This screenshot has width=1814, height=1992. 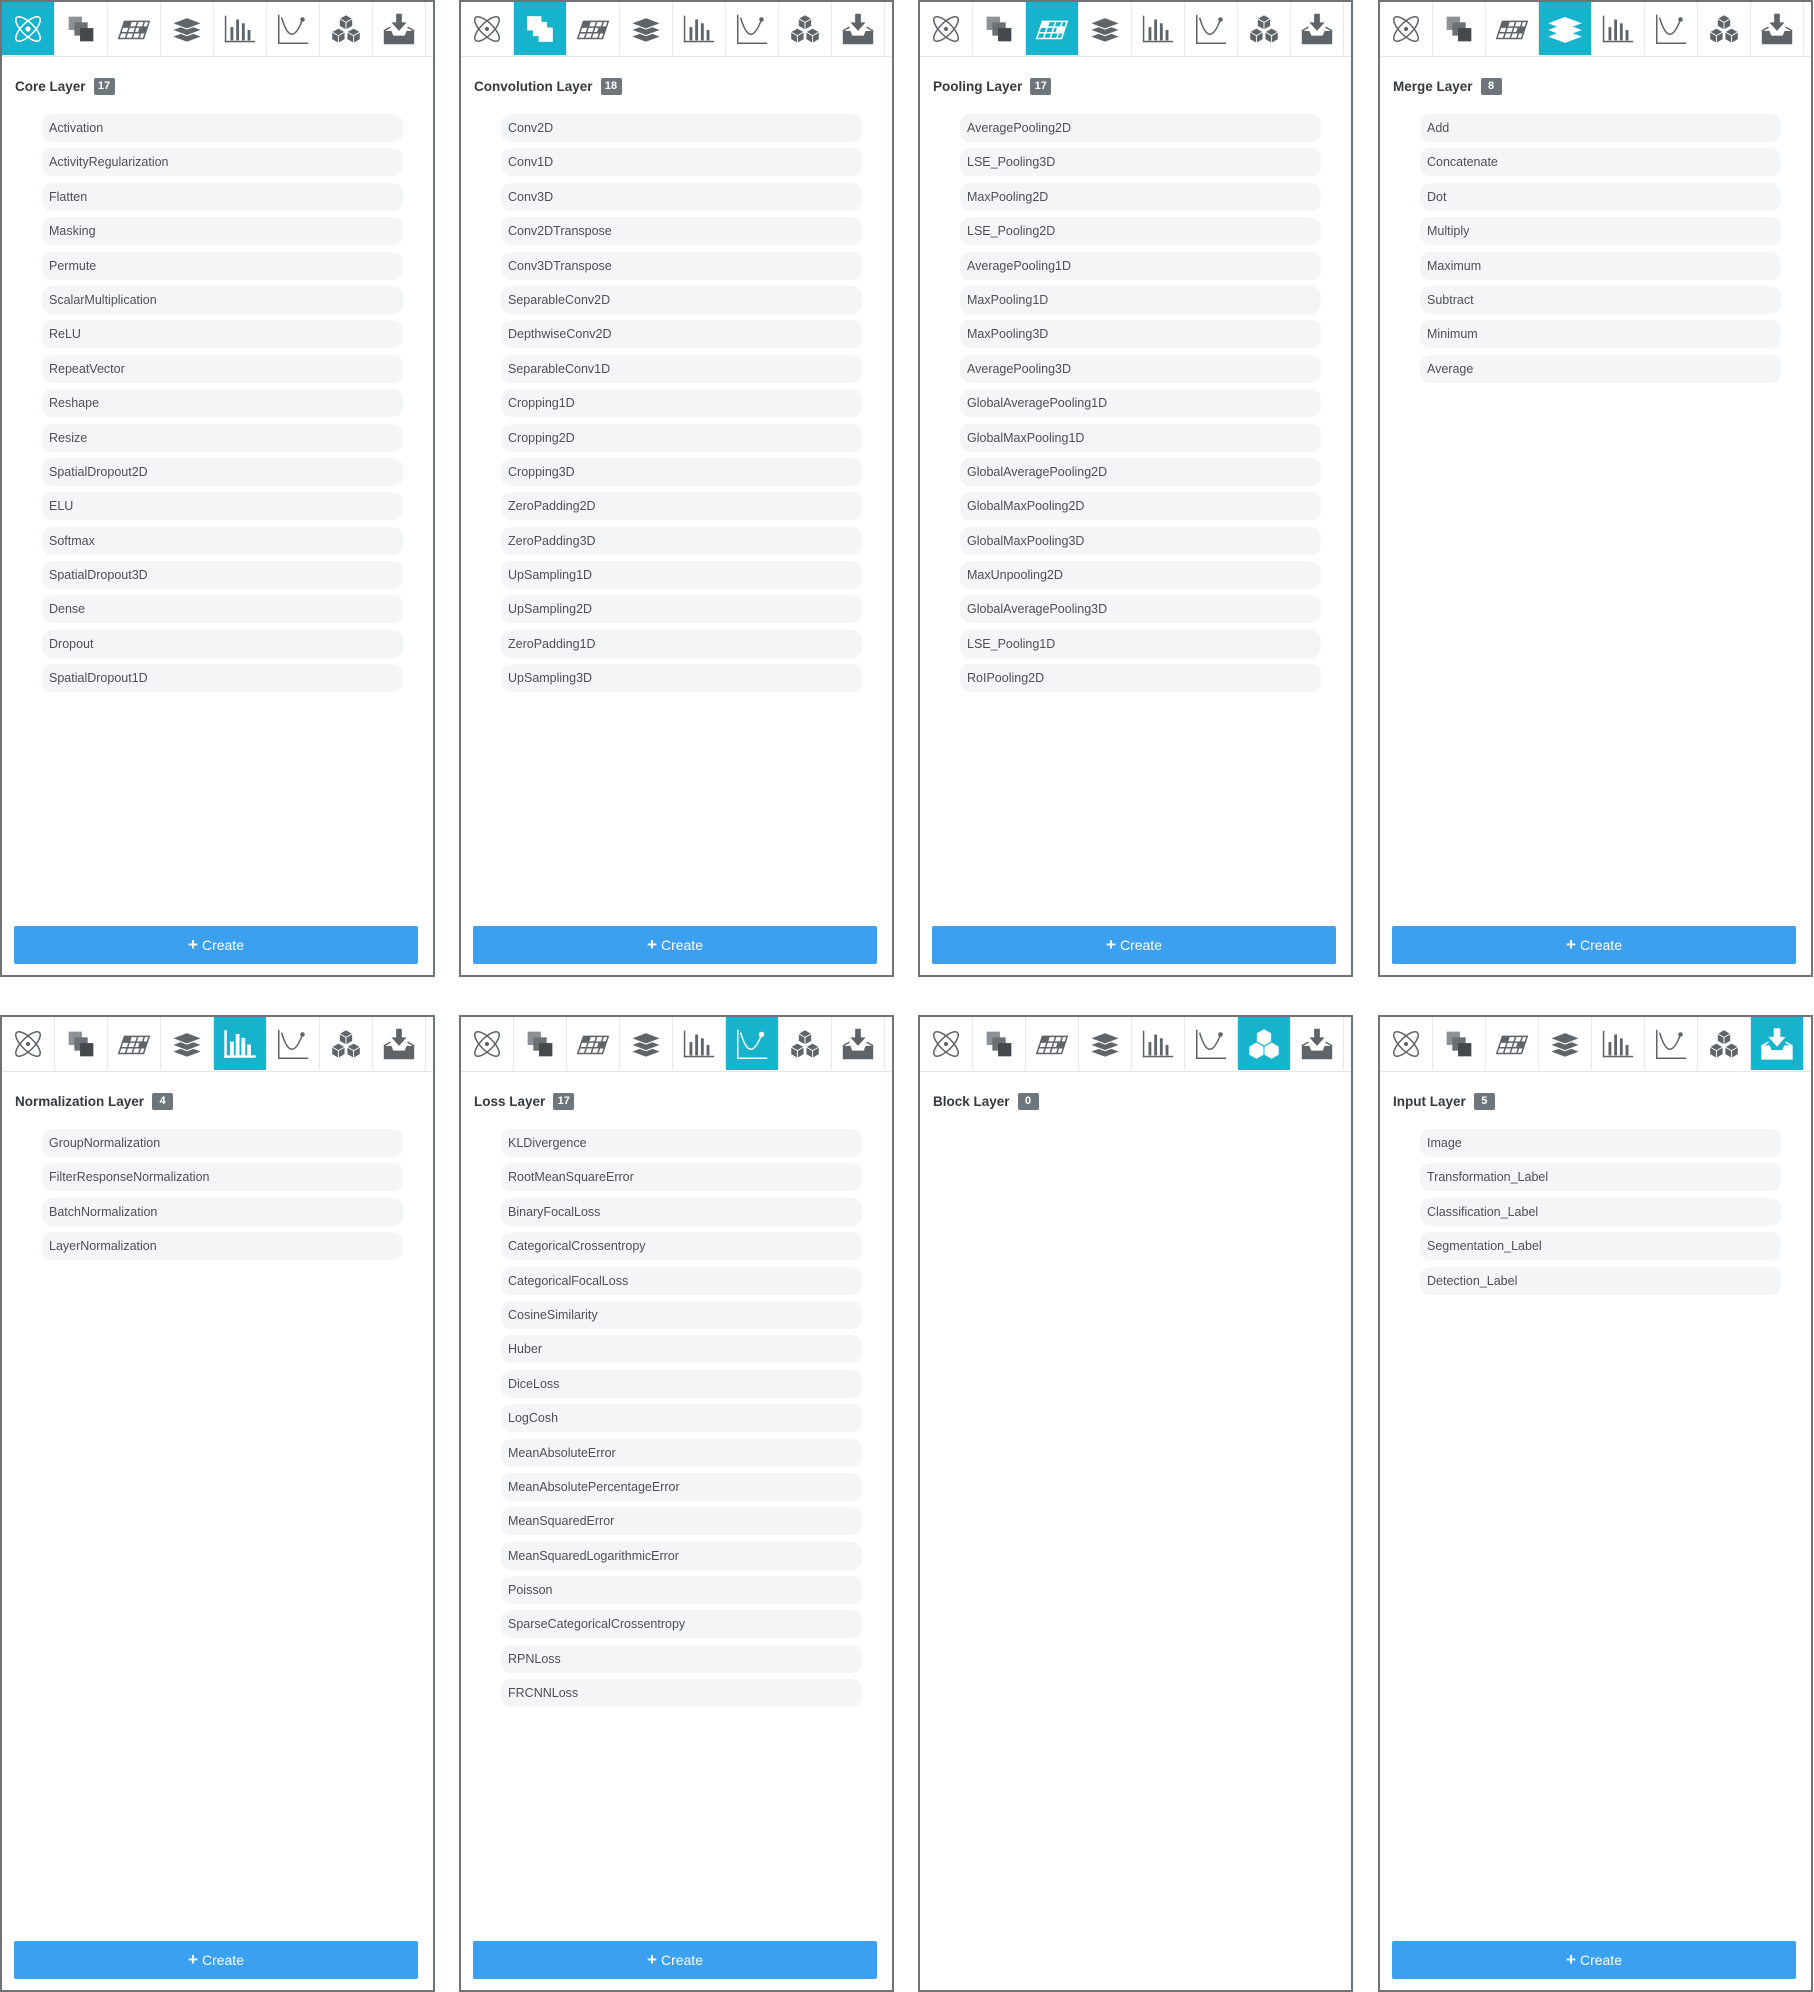 What do you see at coordinates (681, 506) in the screenshot?
I see `layer-item: ZeroPadding2D` at bounding box center [681, 506].